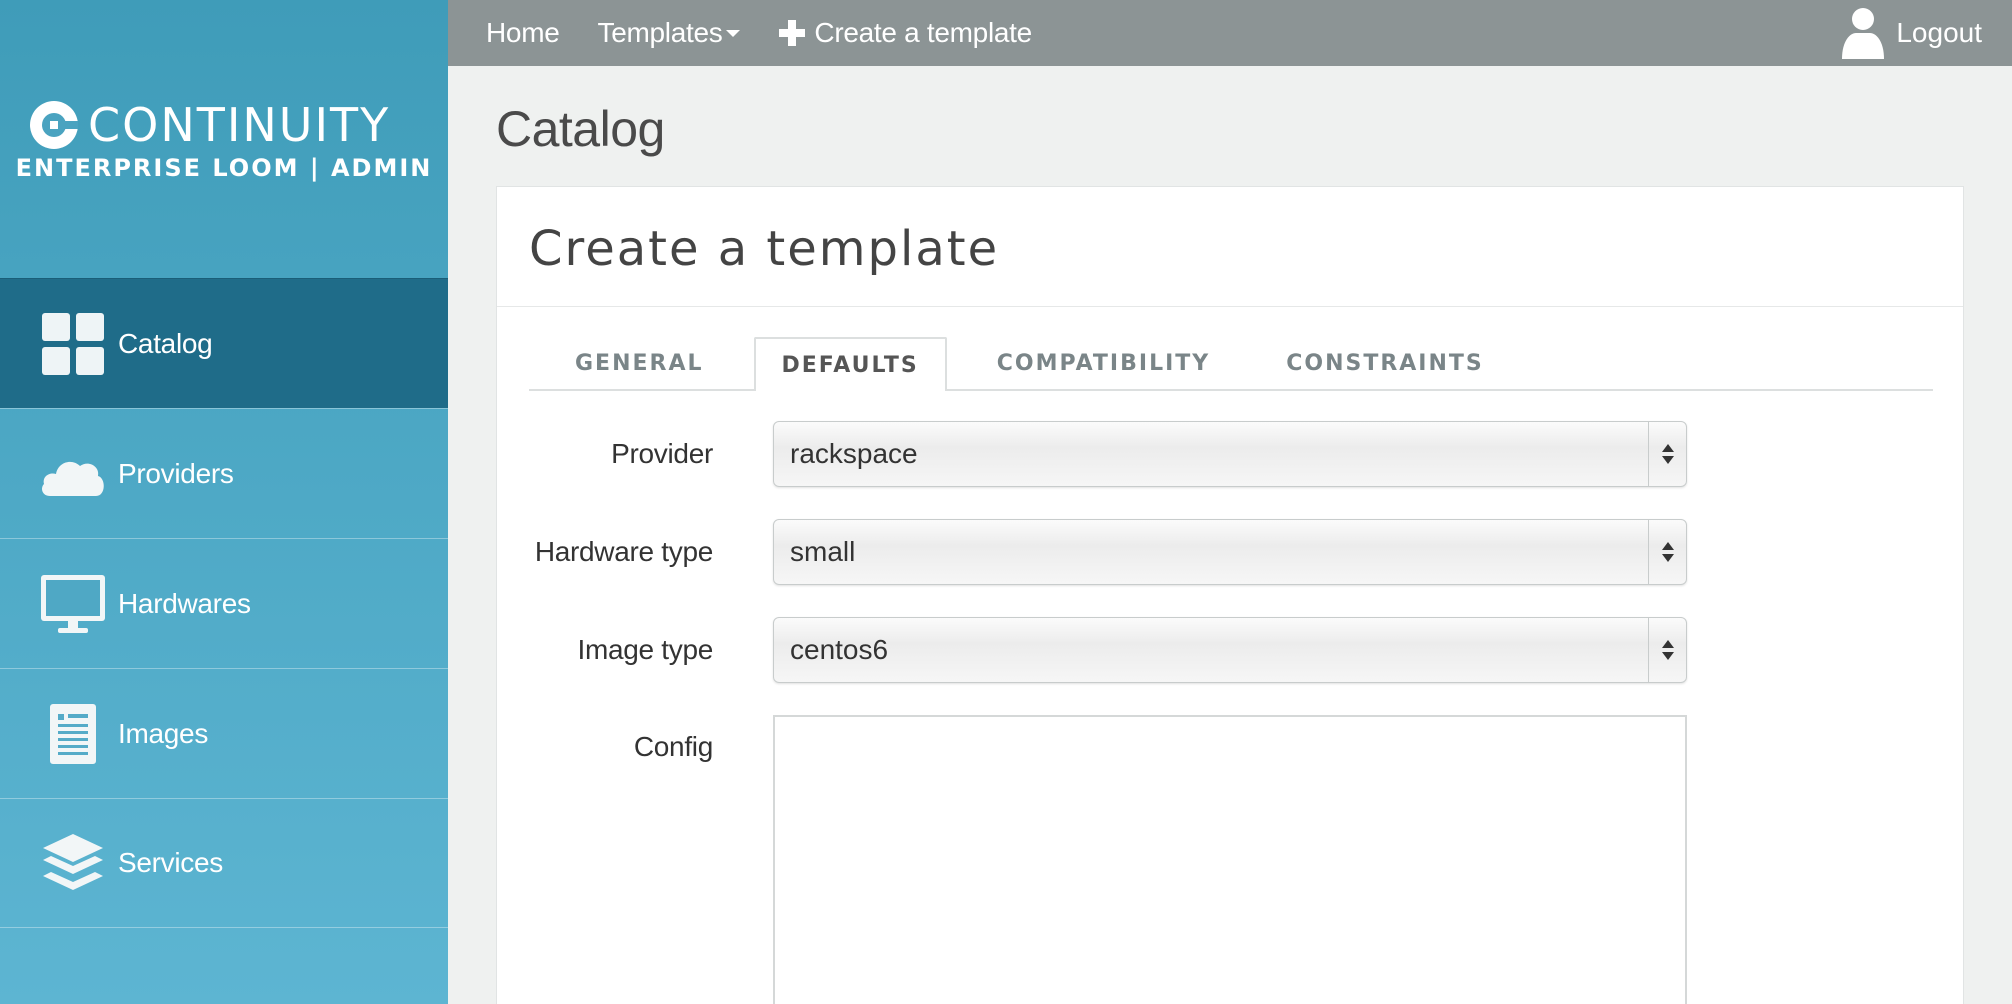 The image size is (2012, 1004). I want to click on nav-templates-label: Templates, so click(660, 32).